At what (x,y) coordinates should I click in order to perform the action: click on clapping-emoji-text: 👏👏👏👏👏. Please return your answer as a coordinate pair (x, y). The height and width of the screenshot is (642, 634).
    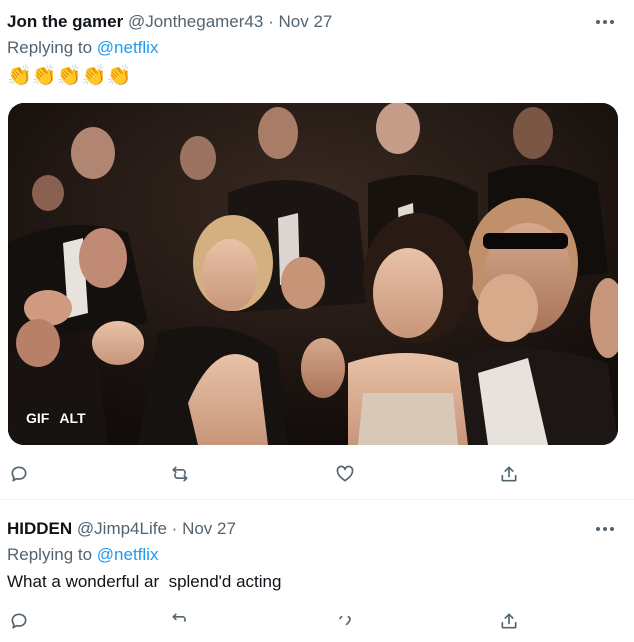
    Looking at the image, I should click on (69, 76).